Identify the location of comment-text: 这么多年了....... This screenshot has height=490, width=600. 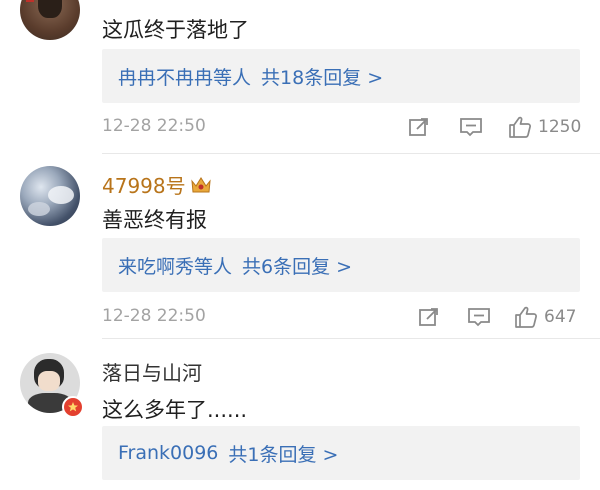
(175, 410).